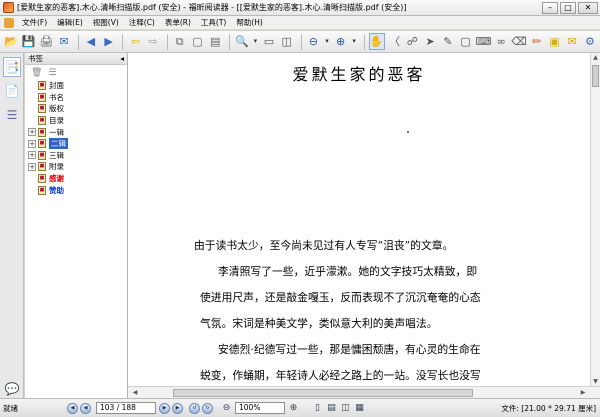 The width and height of the screenshot is (600, 417). I want to click on document-menu-icon, so click(9, 22).